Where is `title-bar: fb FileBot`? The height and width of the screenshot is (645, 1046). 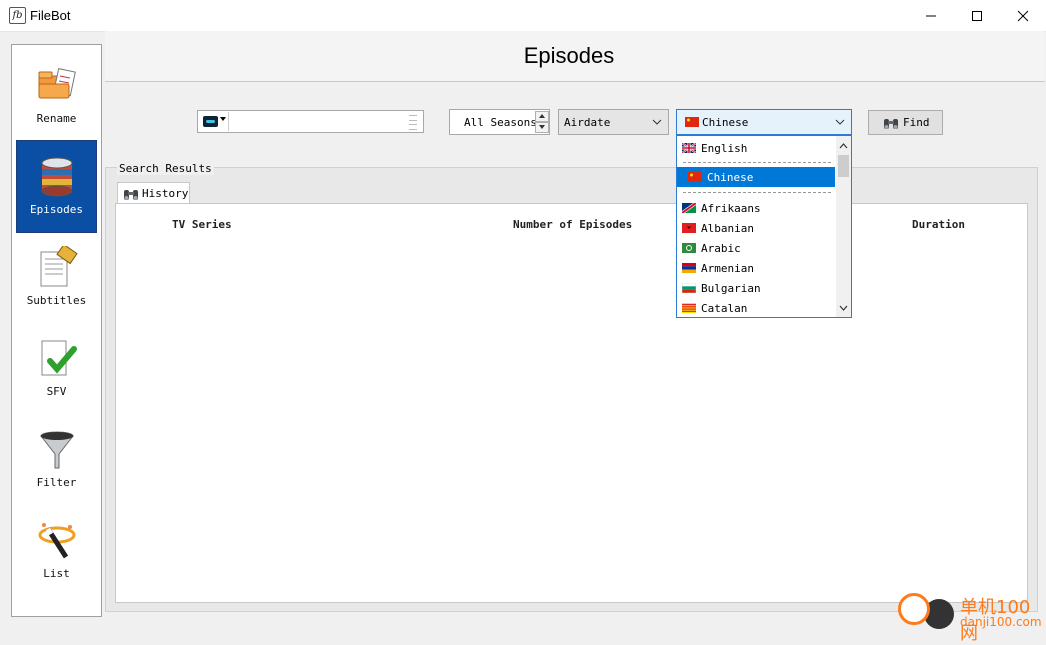 title-bar: fb FileBot is located at coordinates (523, 16).